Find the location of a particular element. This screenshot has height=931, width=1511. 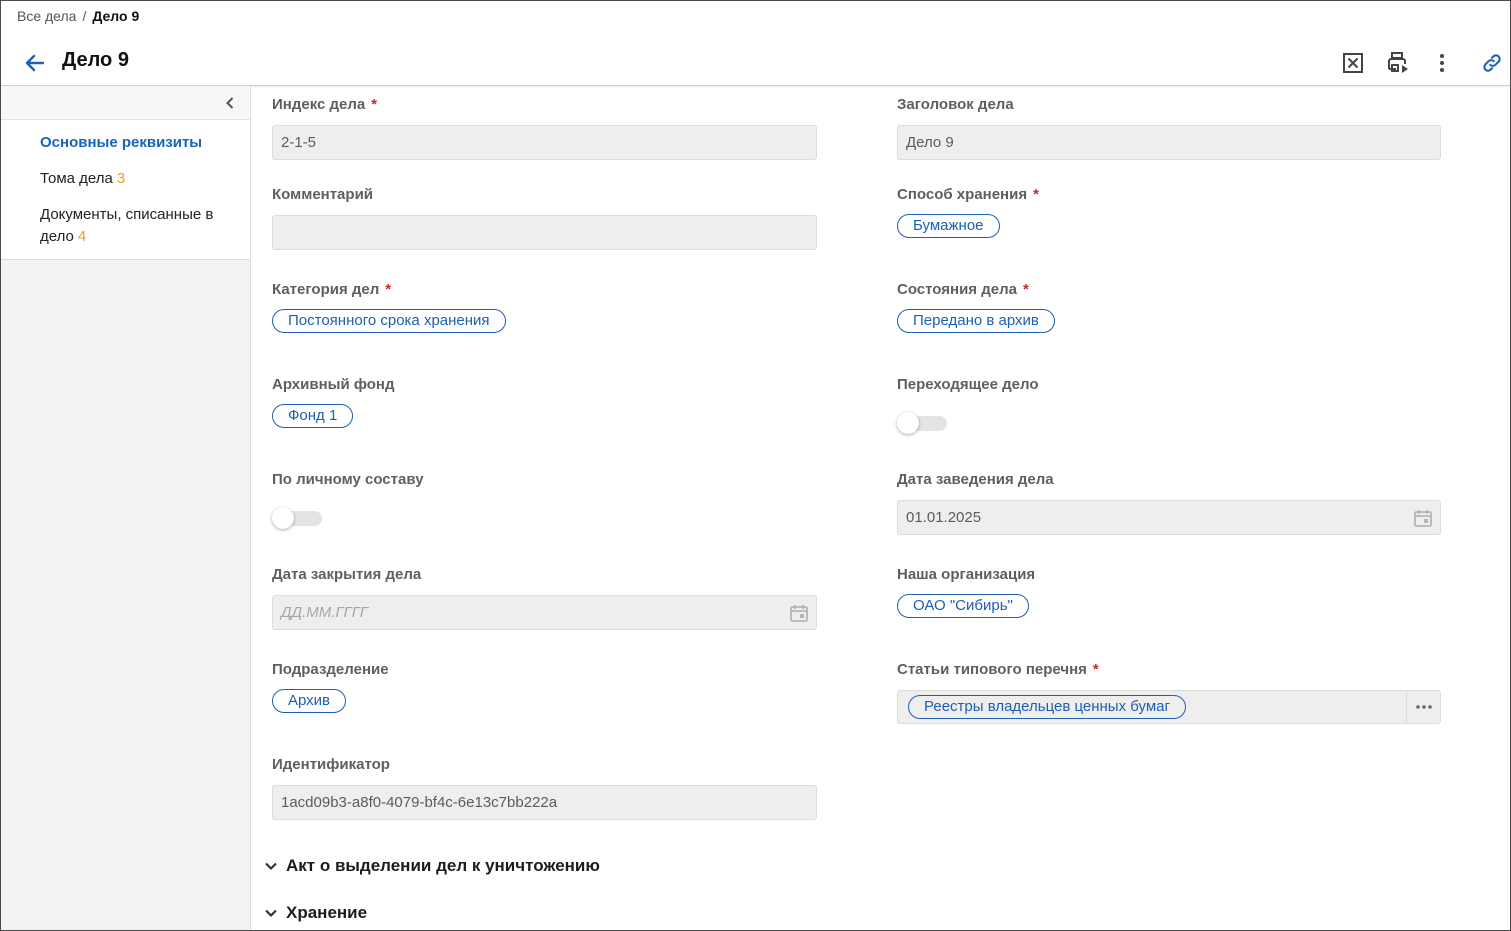

field-comment: Комментарий is located at coordinates (544, 218).